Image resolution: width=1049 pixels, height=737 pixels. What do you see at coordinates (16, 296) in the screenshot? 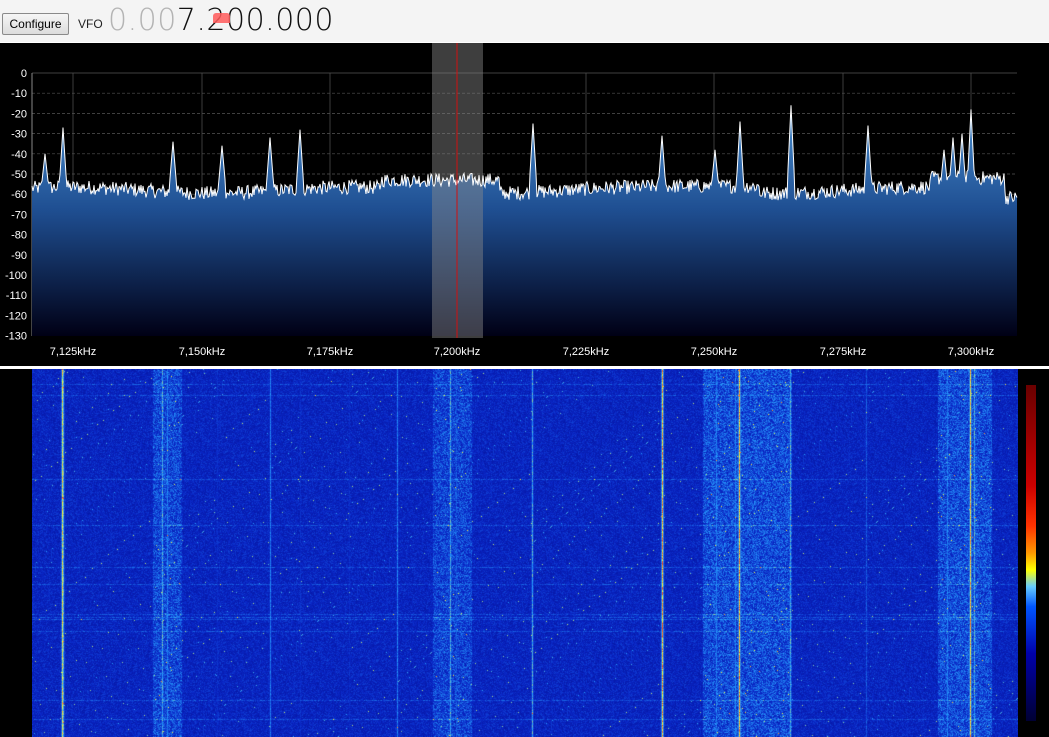
I see `y-tick-label: -110` at bounding box center [16, 296].